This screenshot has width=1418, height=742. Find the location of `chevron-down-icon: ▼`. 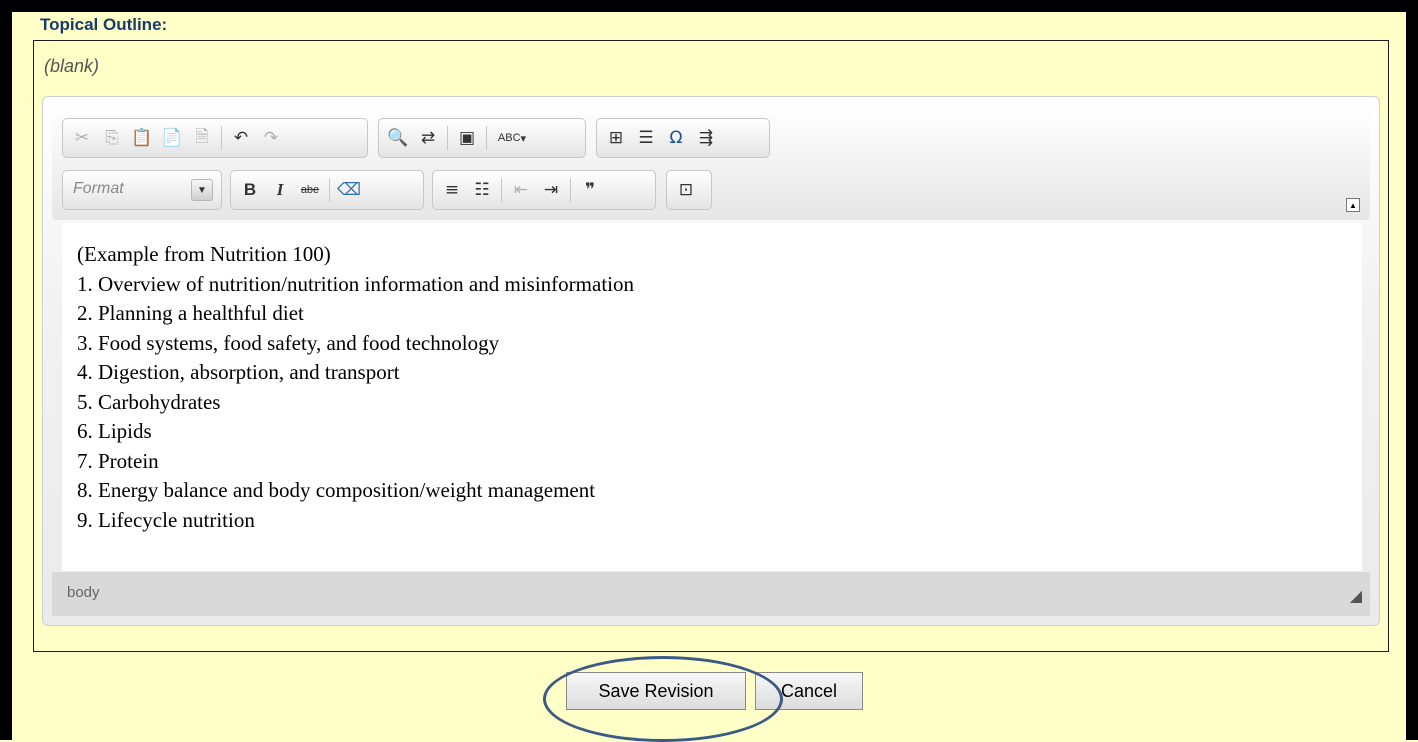

chevron-down-icon: ▼ is located at coordinates (202, 190).